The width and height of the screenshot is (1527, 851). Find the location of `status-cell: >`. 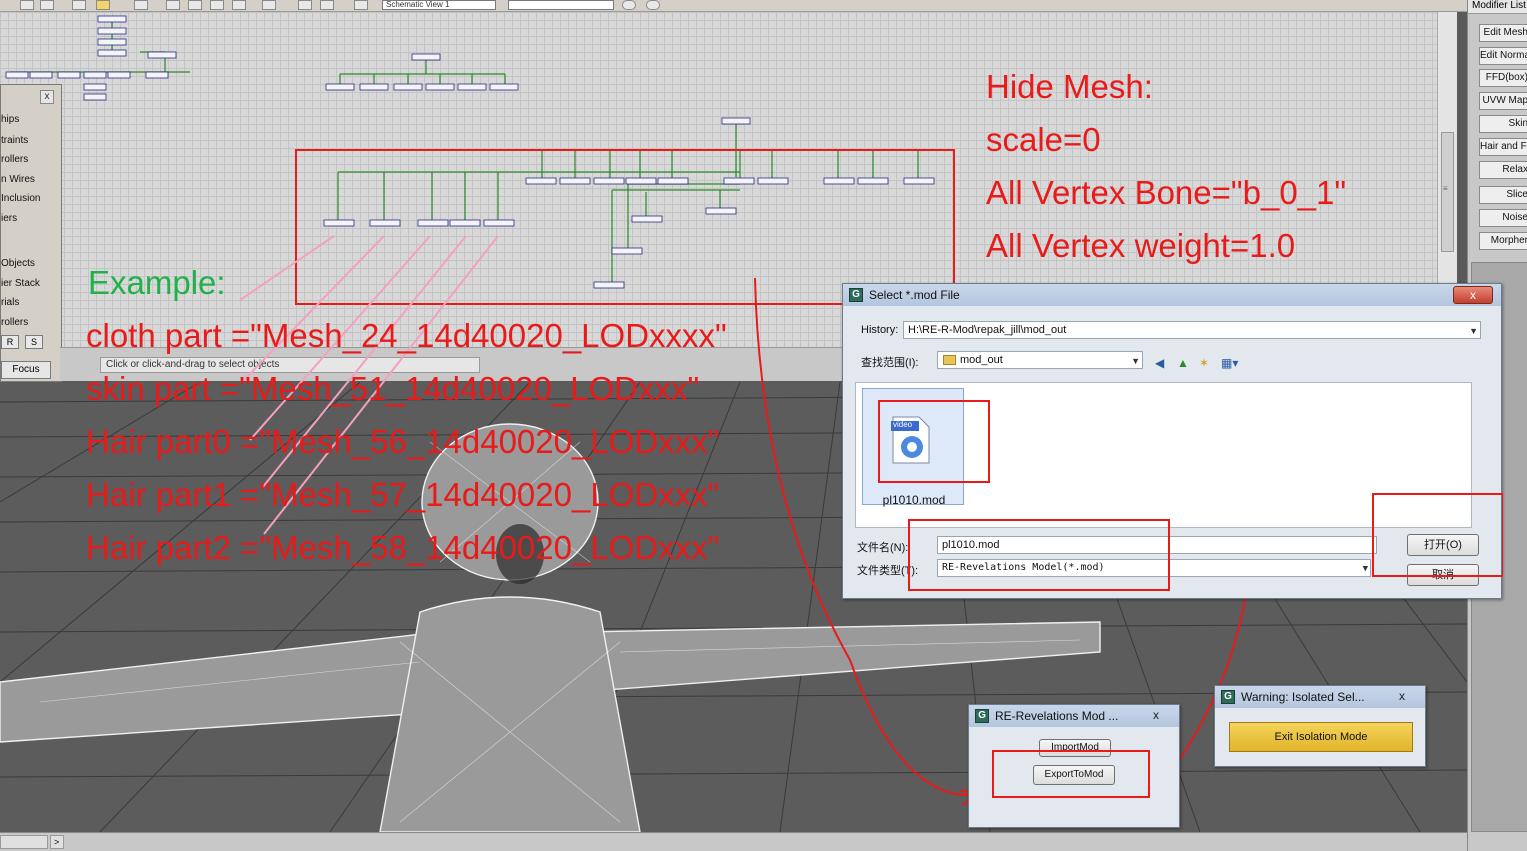

status-cell: > is located at coordinates (57, 842).